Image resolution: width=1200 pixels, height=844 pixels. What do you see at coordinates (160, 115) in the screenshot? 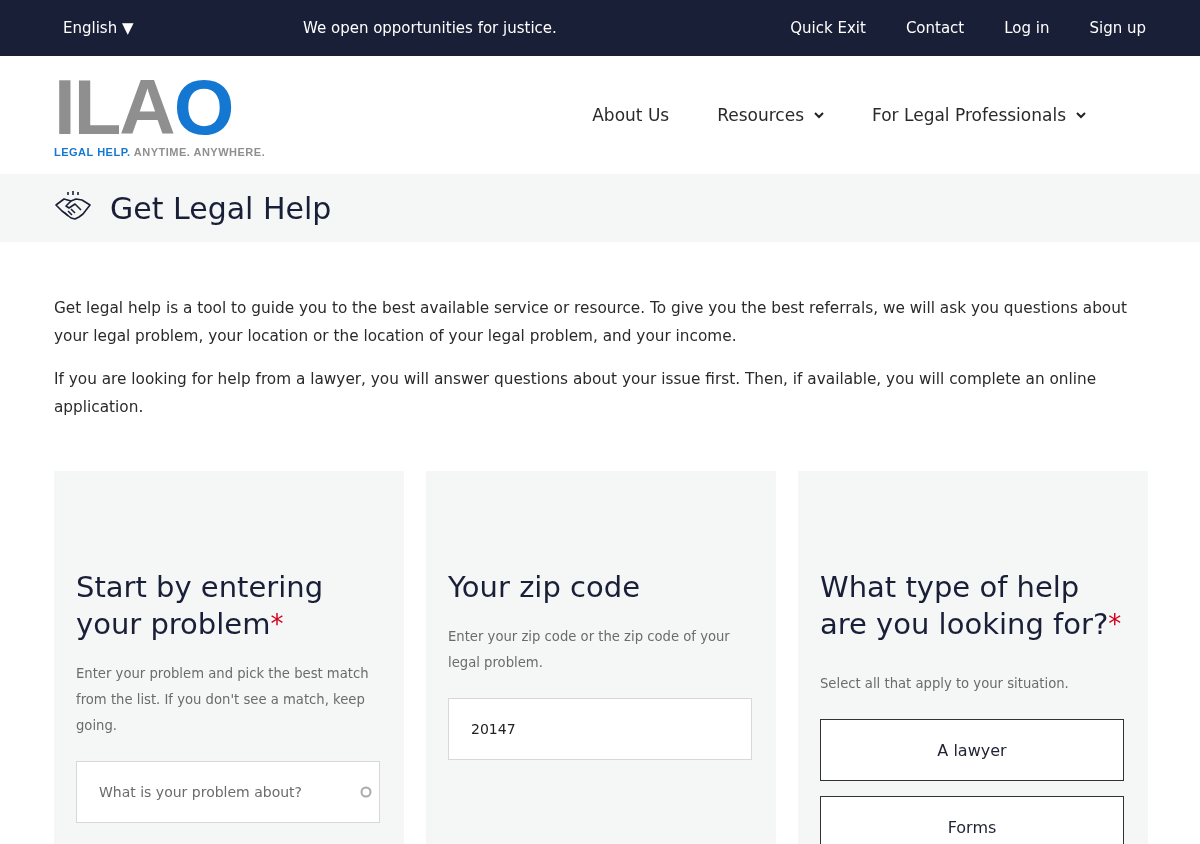
I see `logo: ILAO LEGAL HELP. ANYTIME. ANYWHERE.` at bounding box center [160, 115].